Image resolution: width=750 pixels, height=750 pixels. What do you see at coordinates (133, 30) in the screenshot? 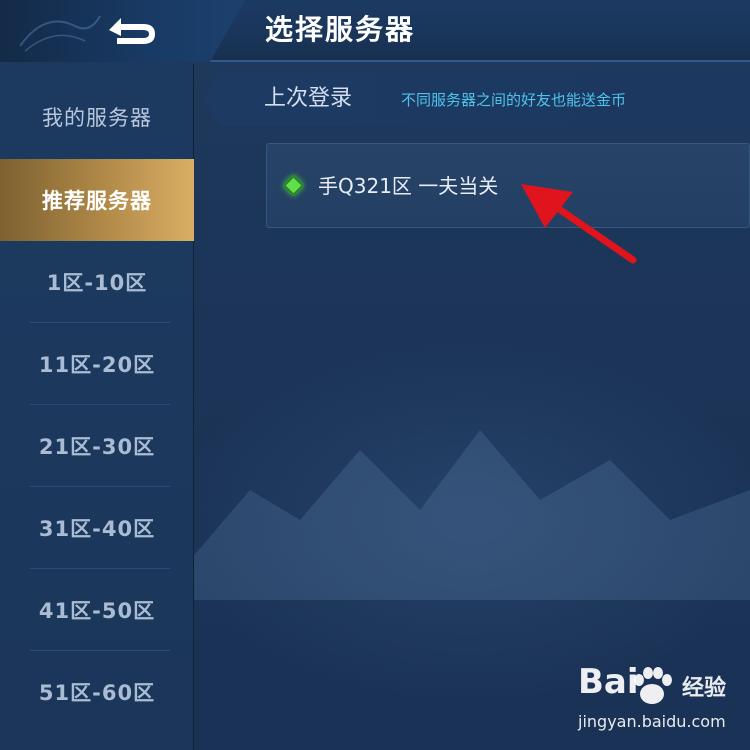
I see `back-arrow-icon` at bounding box center [133, 30].